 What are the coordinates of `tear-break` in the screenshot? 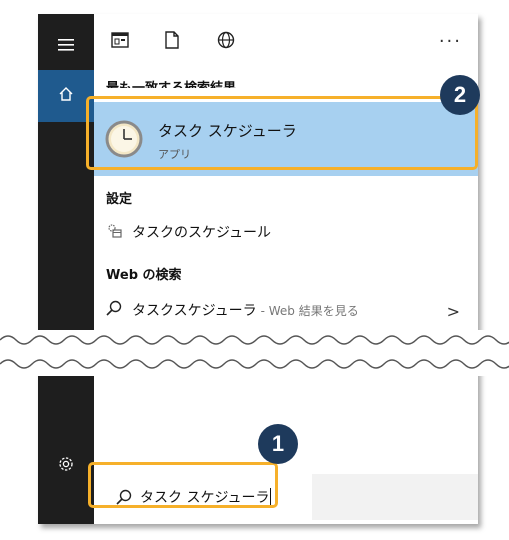 It's located at (254, 353).